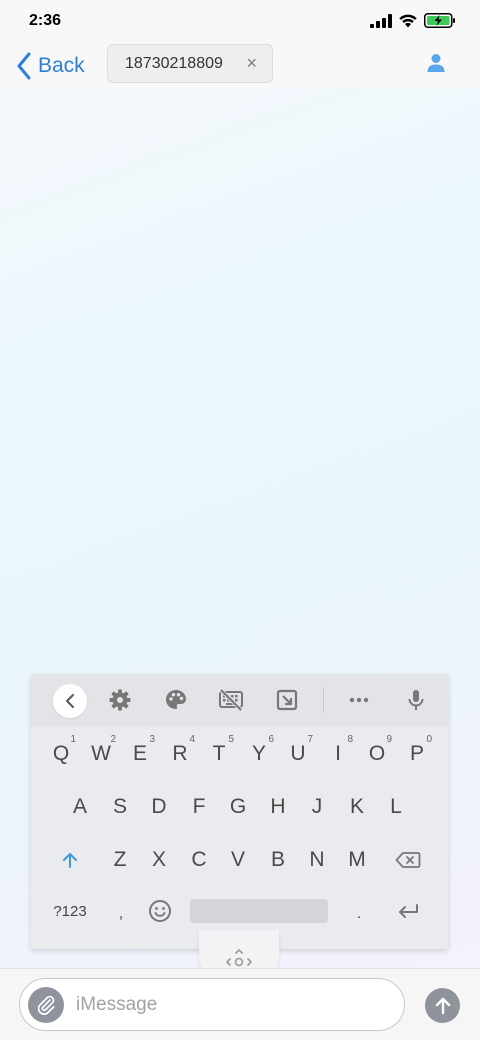 This screenshot has height=1040, width=480. Describe the element at coordinates (159, 807) in the screenshot. I see `key-d: D` at that location.